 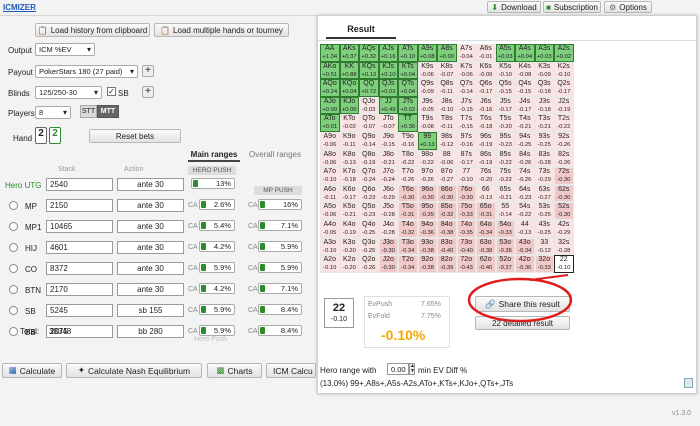 I want to click on matrix-cell: 82o -0.39, so click(x=447, y=264).